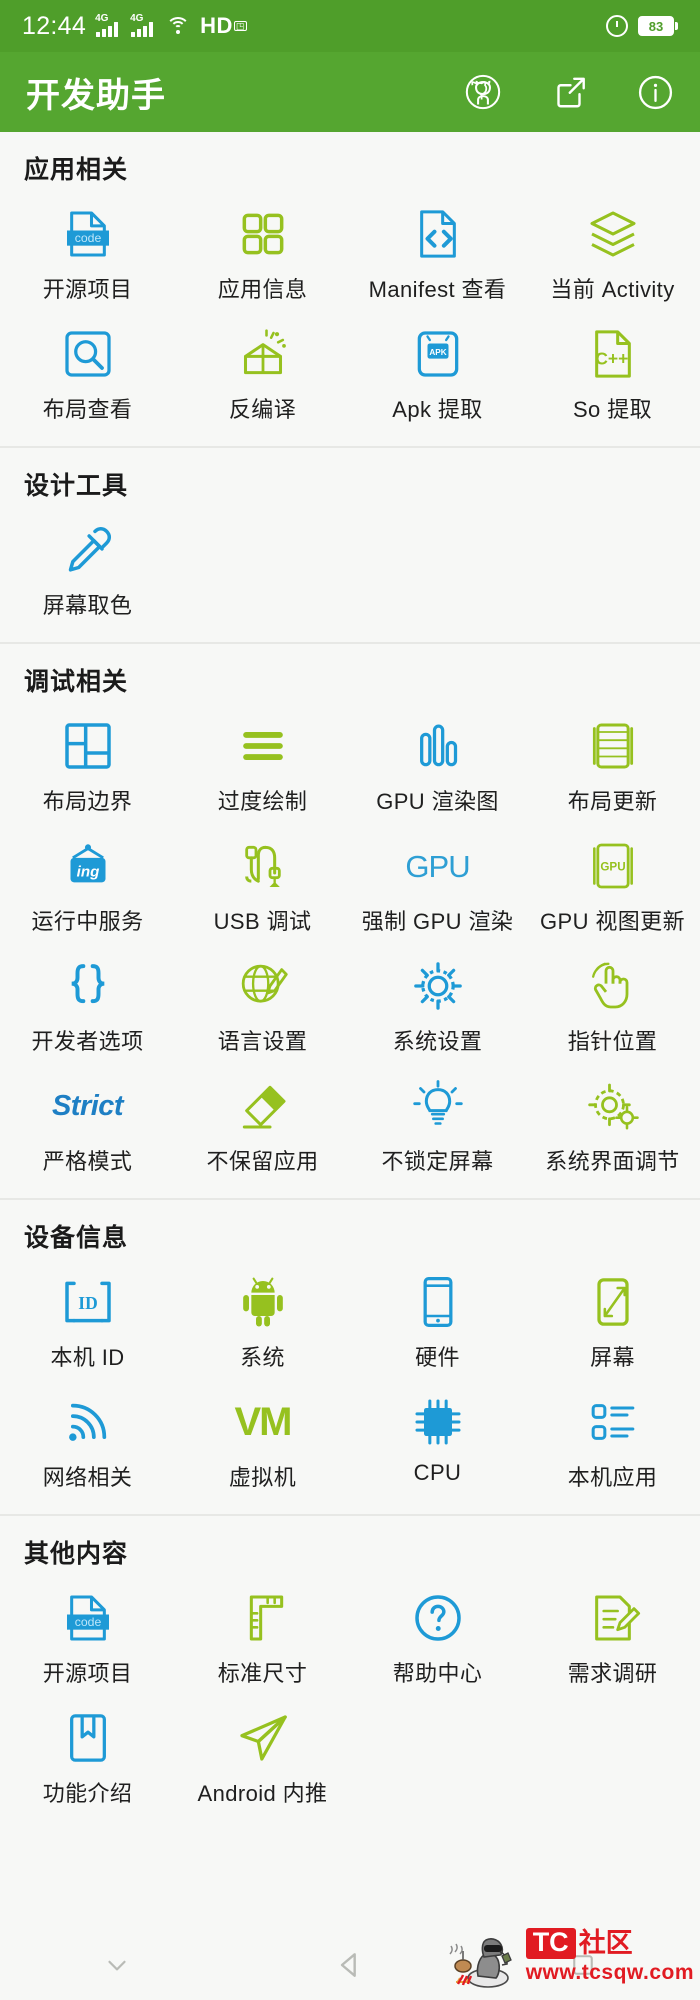  Describe the element at coordinates (262, 1640) in the screenshot. I see `feature-item: 标准尺寸` at that location.